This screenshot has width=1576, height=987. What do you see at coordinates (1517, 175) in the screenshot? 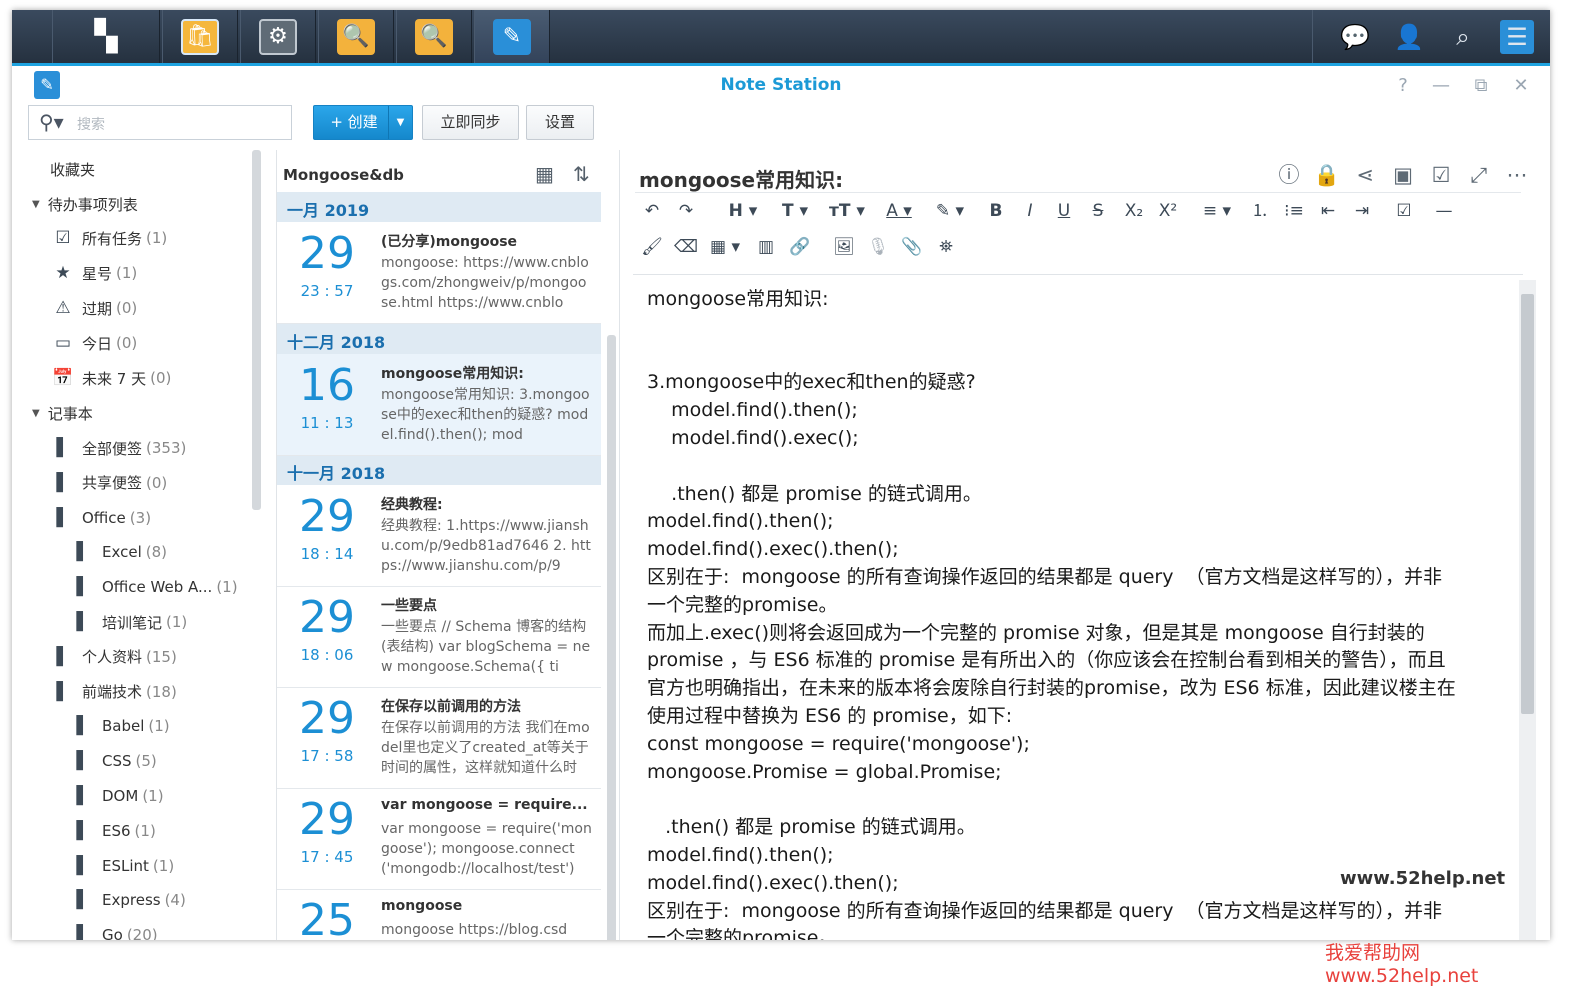
I see `more-icon: ⋯` at bounding box center [1517, 175].